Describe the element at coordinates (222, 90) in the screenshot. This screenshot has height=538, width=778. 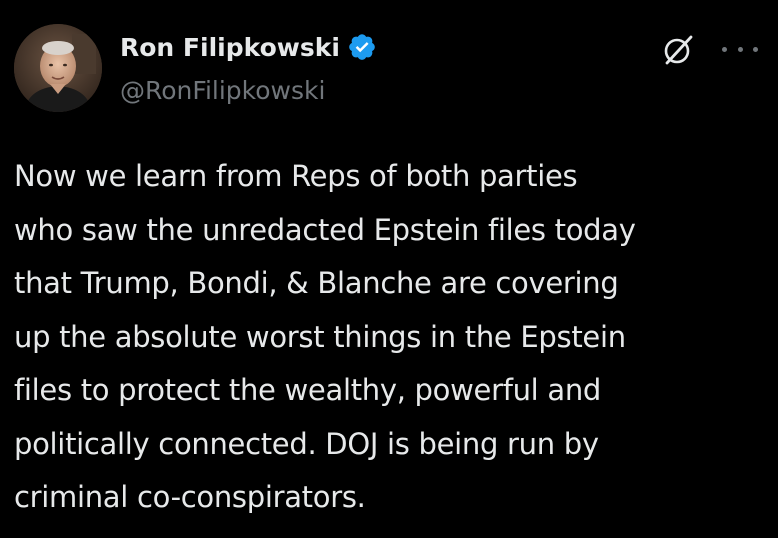
I see `author-handle: @RonFilipkowski` at that location.